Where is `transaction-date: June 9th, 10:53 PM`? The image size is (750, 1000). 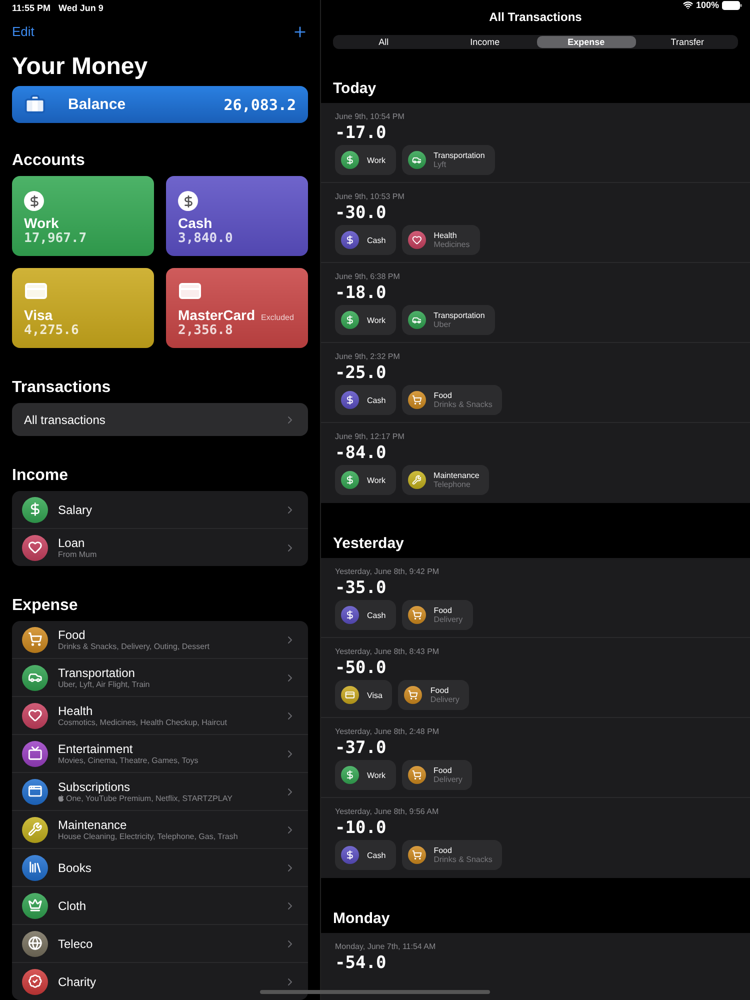
transaction-date: June 9th, 10:53 PM is located at coordinates (370, 197).